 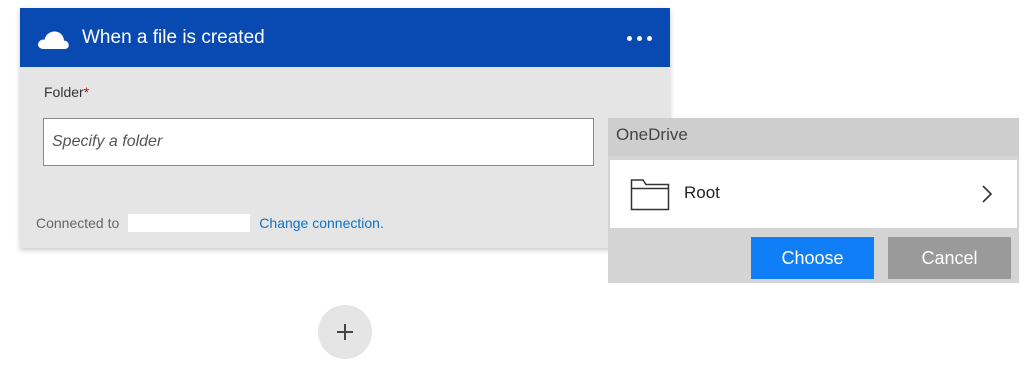 What do you see at coordinates (53, 40) in the screenshot?
I see `cloud-icon` at bounding box center [53, 40].